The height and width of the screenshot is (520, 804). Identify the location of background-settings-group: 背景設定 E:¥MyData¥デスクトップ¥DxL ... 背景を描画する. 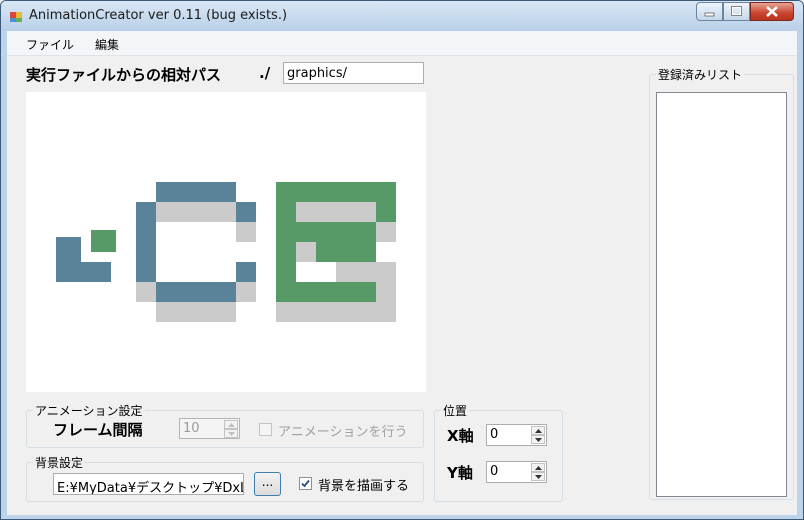
(225, 478).